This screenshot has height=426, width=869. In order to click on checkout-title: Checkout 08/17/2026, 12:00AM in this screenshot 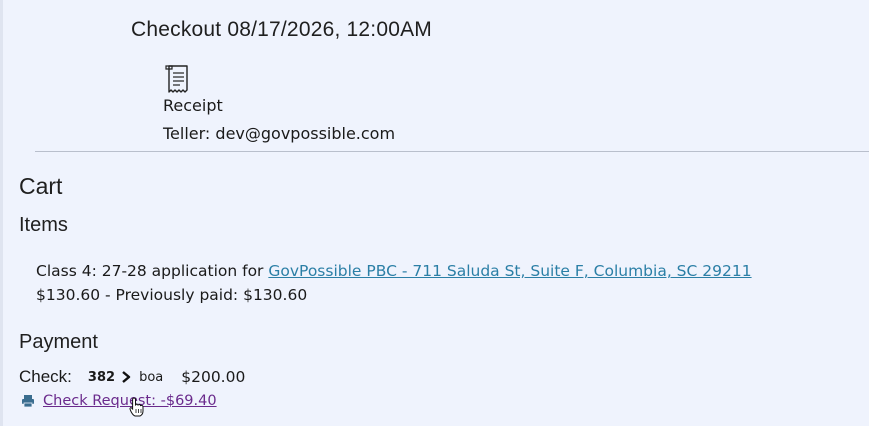, I will do `click(281, 29)`.